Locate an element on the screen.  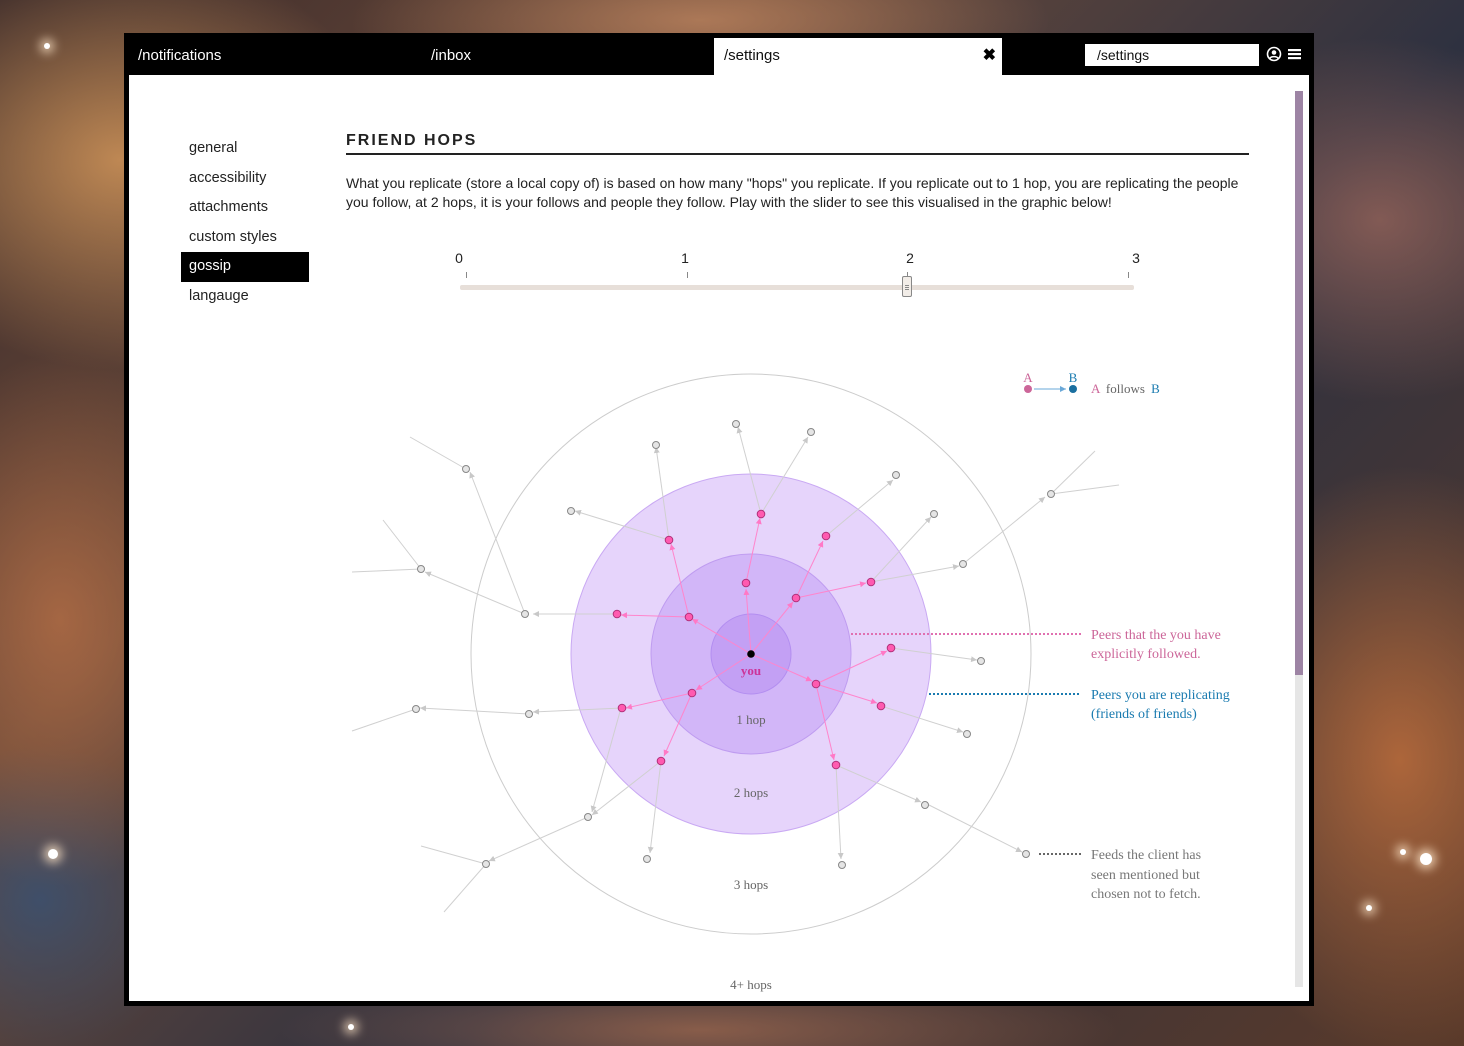
follows-legend: A B A follows B is located at coordinates (1091, 383).